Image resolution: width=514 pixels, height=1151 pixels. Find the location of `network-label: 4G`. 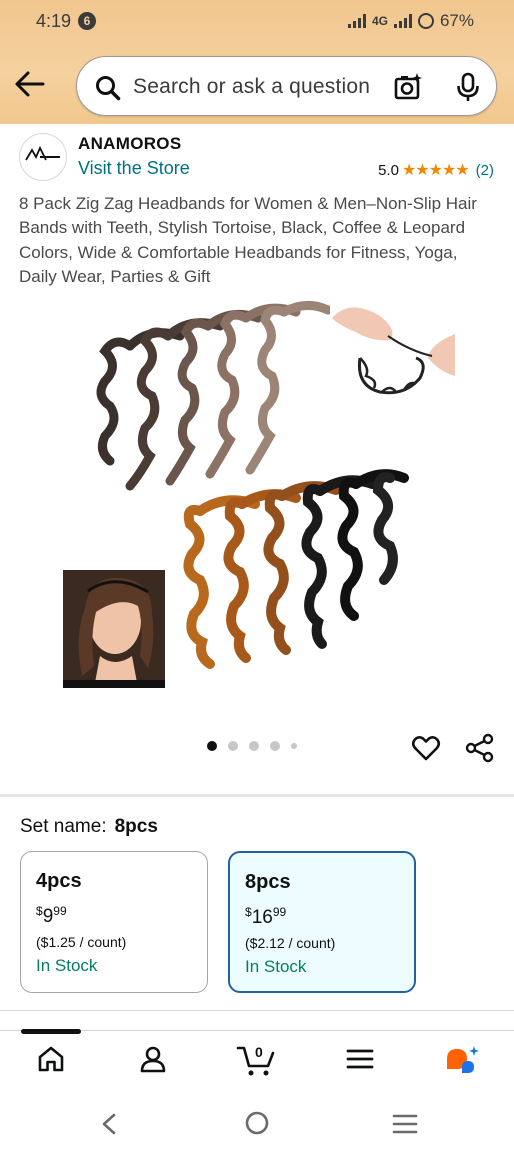

network-label: 4G is located at coordinates (379, 21).